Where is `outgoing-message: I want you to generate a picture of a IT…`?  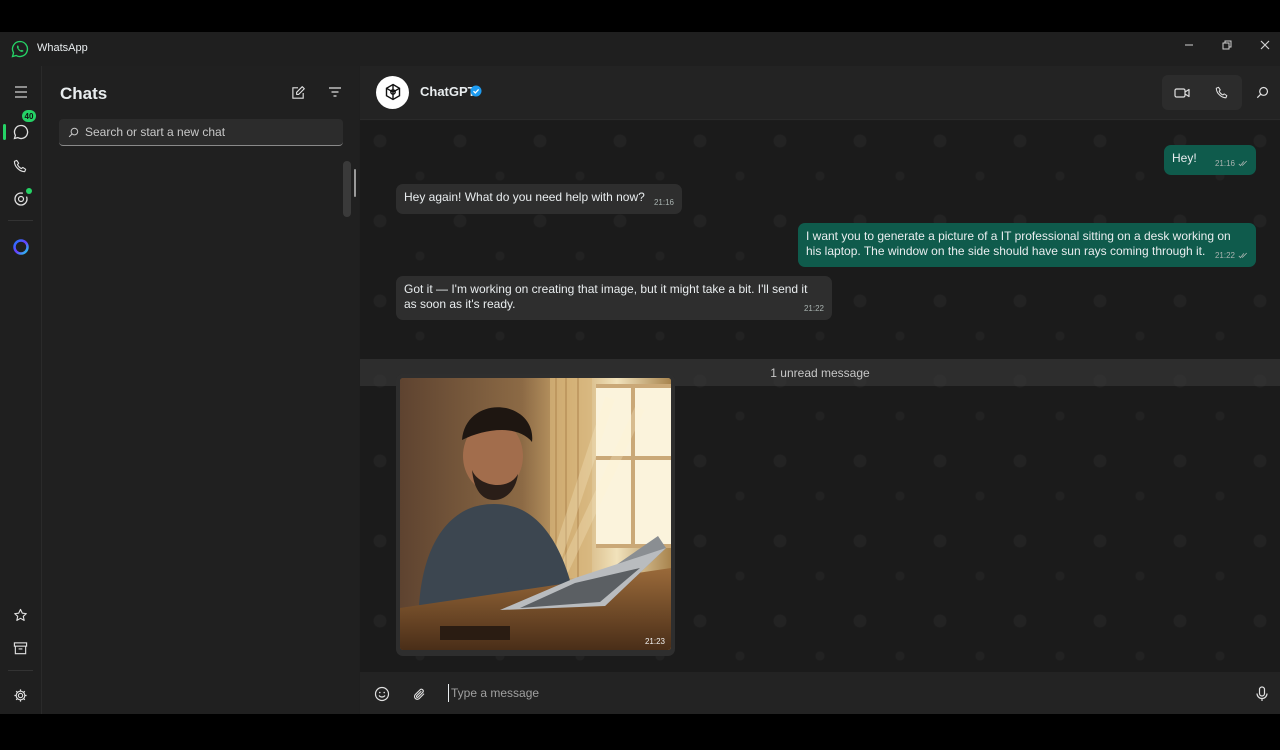
outgoing-message: I want you to generate a picture of a IT… is located at coordinates (1027, 245).